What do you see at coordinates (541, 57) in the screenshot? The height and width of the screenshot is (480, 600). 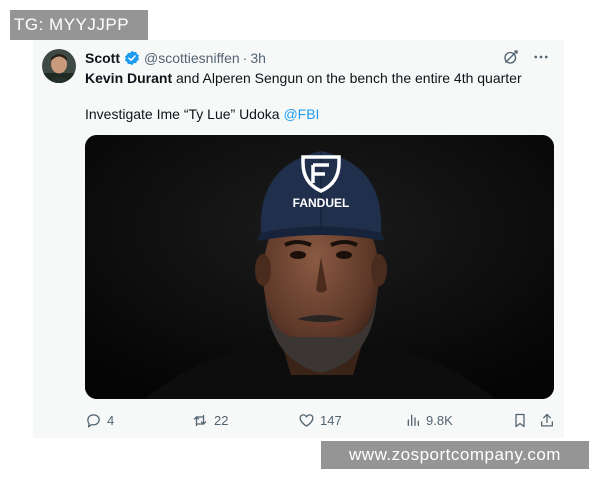 I see `more-dots-icon` at bounding box center [541, 57].